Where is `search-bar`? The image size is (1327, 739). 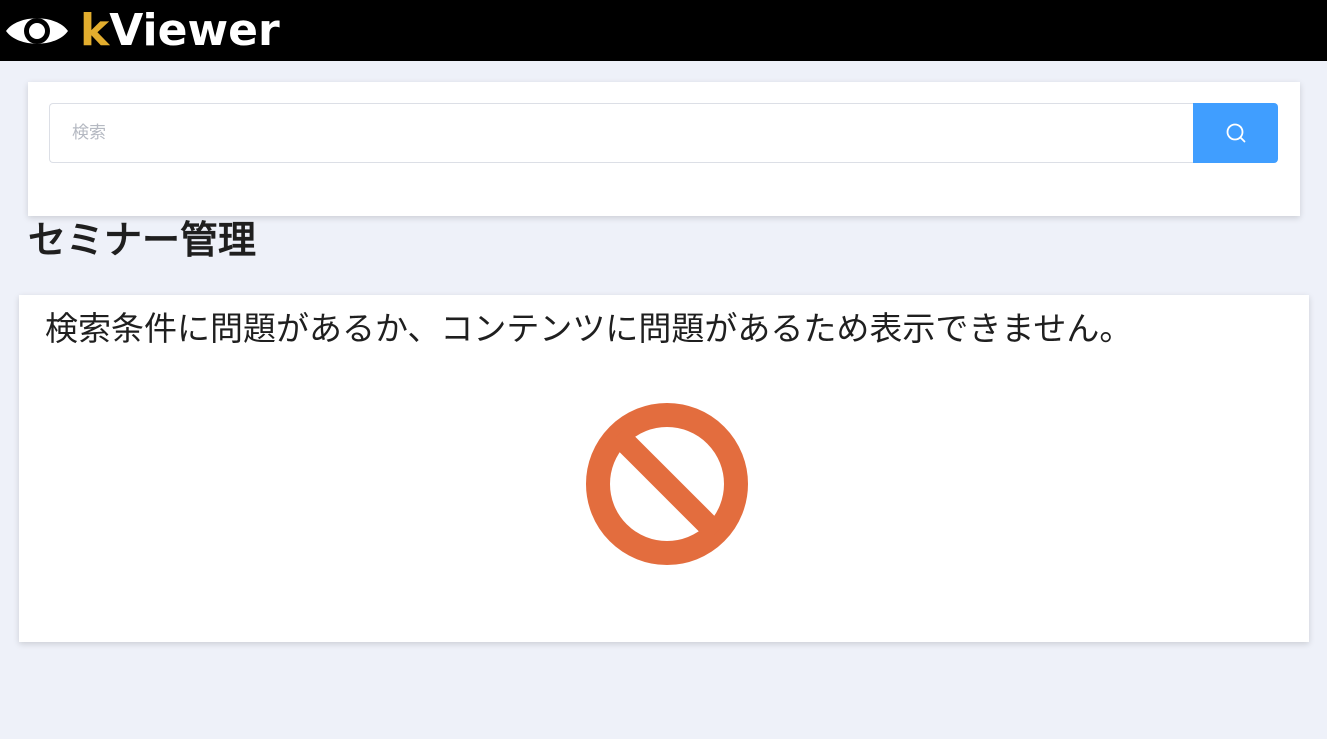
search-bar is located at coordinates (663, 133).